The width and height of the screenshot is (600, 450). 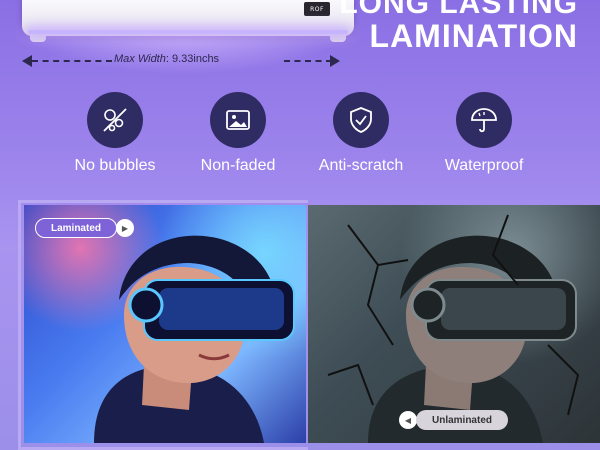 What do you see at coordinates (72, 61) in the screenshot?
I see `dash-line-left` at bounding box center [72, 61].